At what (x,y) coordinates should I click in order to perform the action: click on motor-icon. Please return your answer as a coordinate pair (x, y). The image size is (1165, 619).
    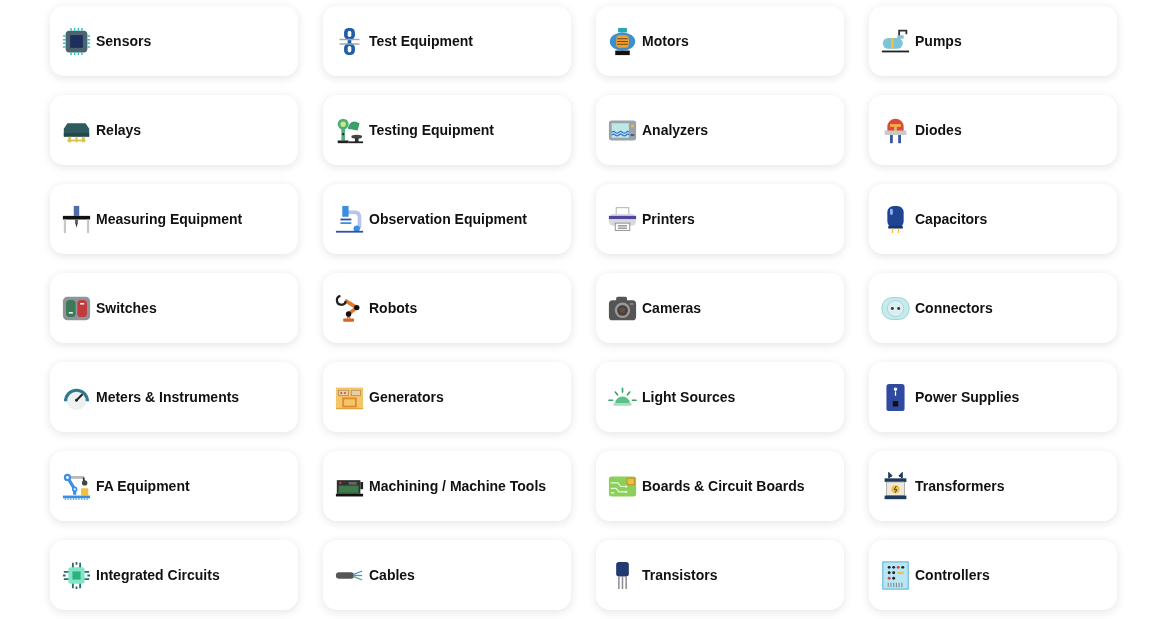
    Looking at the image, I should click on (622, 41).